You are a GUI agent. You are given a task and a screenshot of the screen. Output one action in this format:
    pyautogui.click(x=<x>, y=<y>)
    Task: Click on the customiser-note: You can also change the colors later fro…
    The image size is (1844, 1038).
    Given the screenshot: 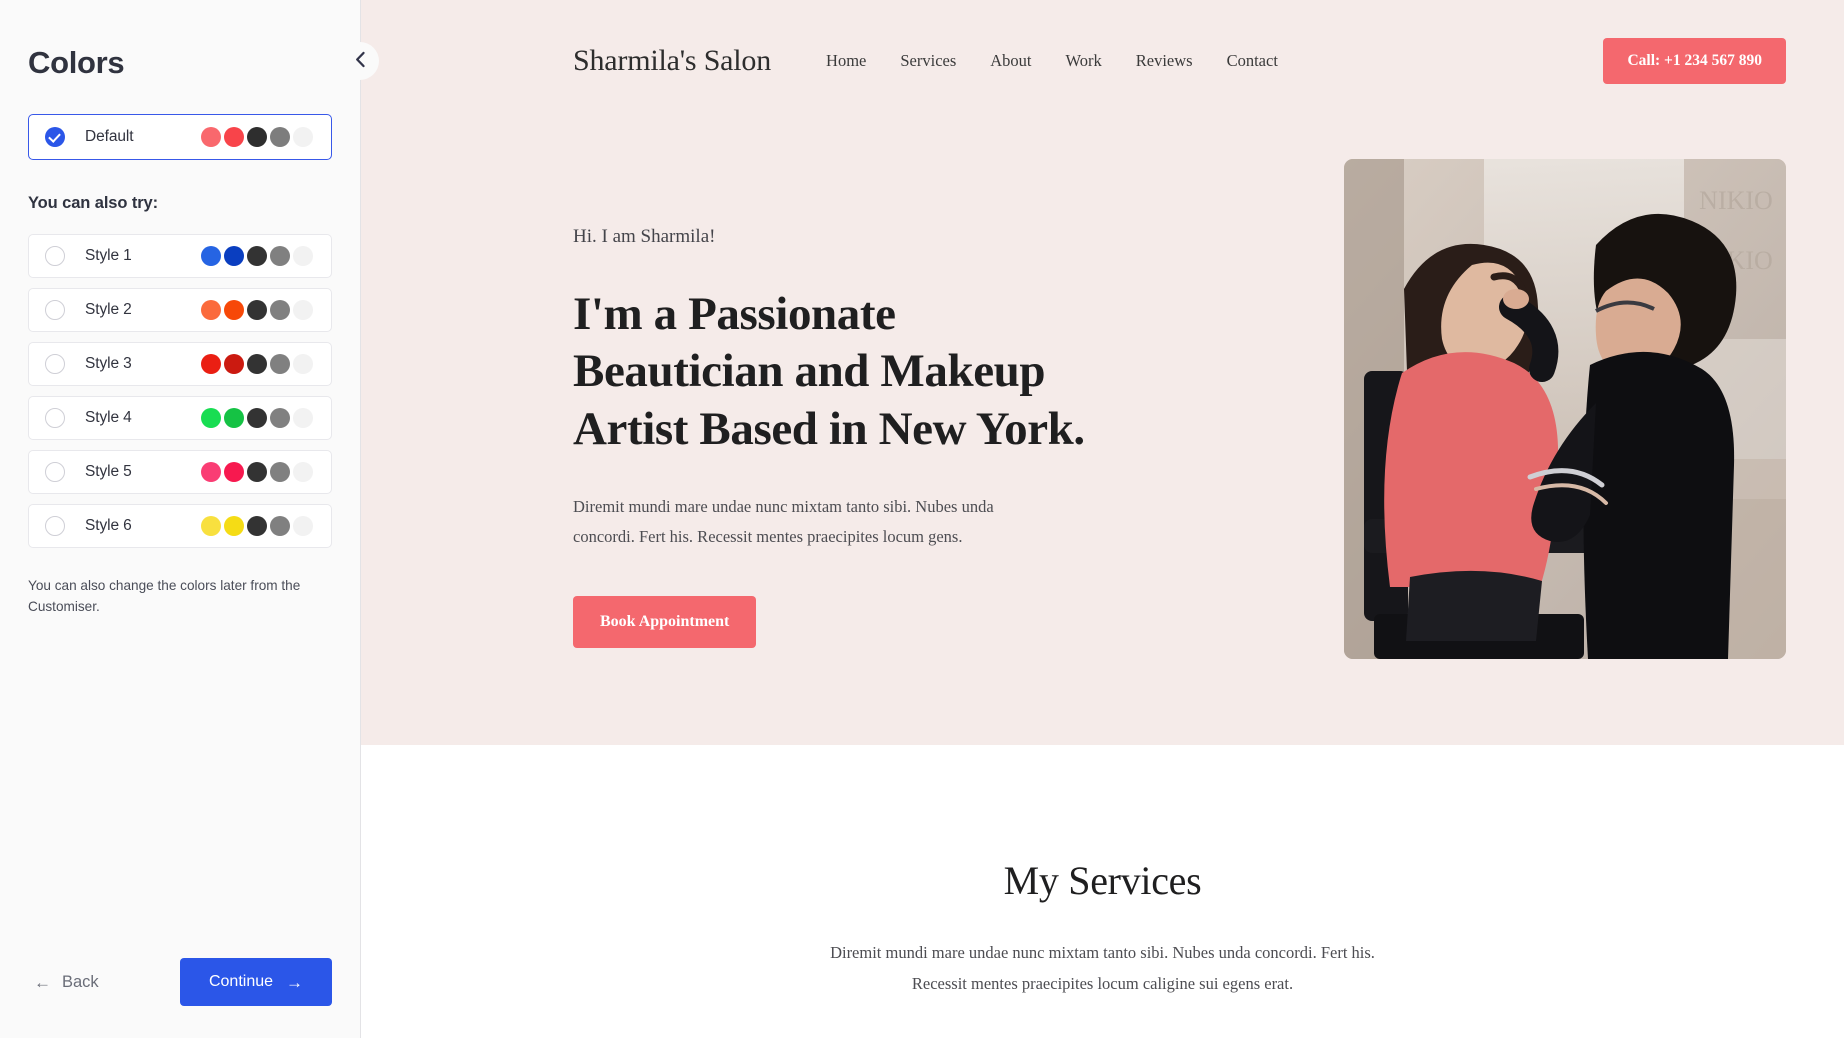 What is the action you would take?
    pyautogui.click(x=164, y=596)
    